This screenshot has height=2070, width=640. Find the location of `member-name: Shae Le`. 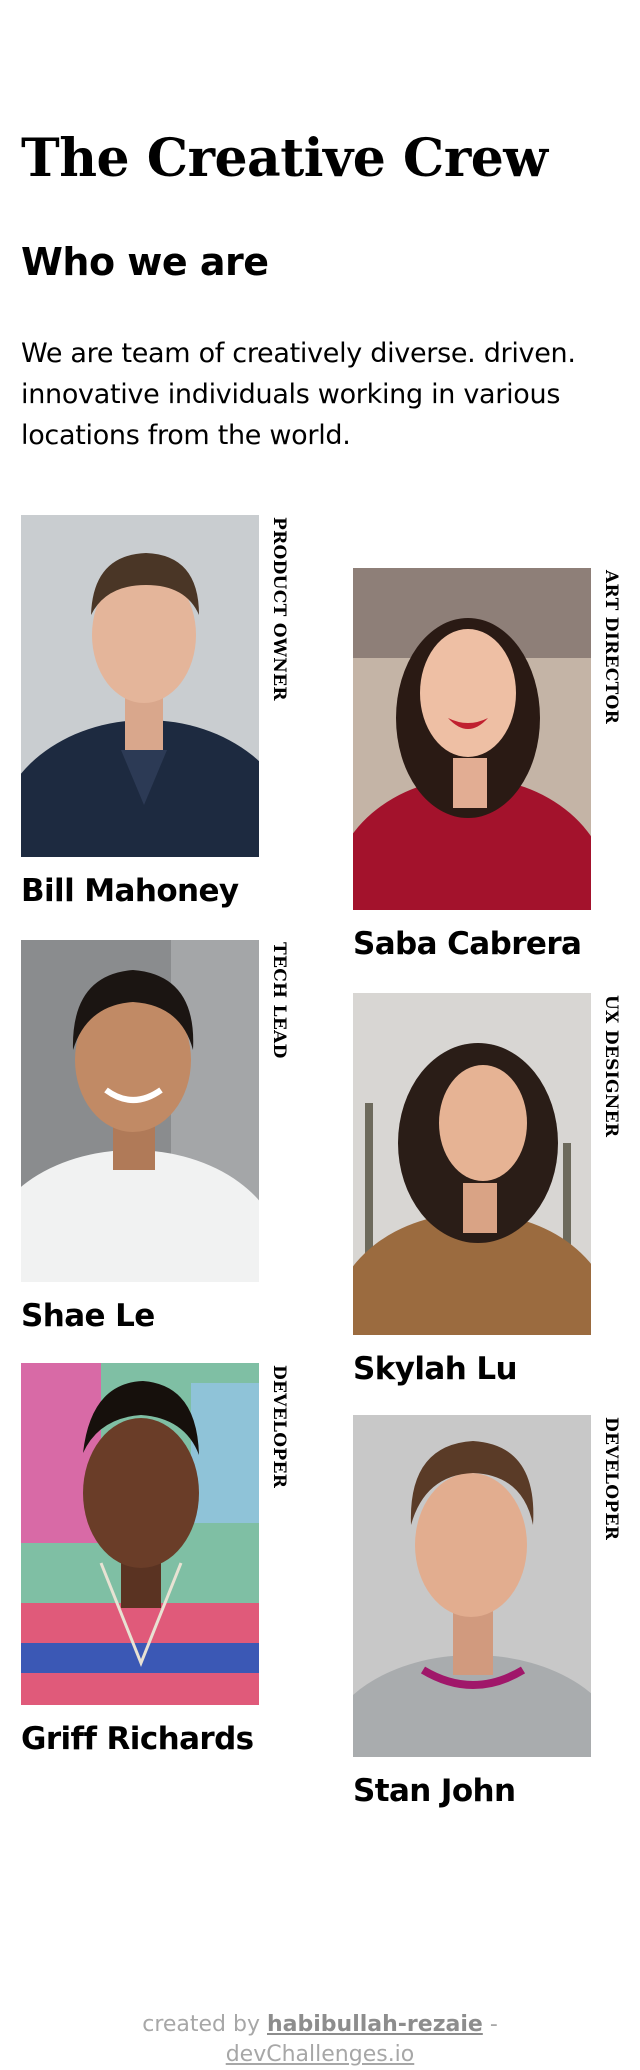

member-name: Shae Le is located at coordinates (88, 1316).